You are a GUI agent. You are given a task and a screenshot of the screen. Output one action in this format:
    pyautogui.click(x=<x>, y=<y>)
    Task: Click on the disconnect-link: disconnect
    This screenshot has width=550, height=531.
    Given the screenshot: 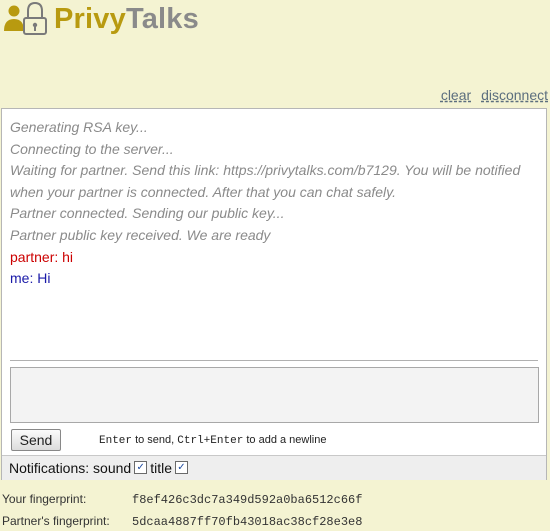 What is the action you would take?
    pyautogui.click(x=514, y=95)
    